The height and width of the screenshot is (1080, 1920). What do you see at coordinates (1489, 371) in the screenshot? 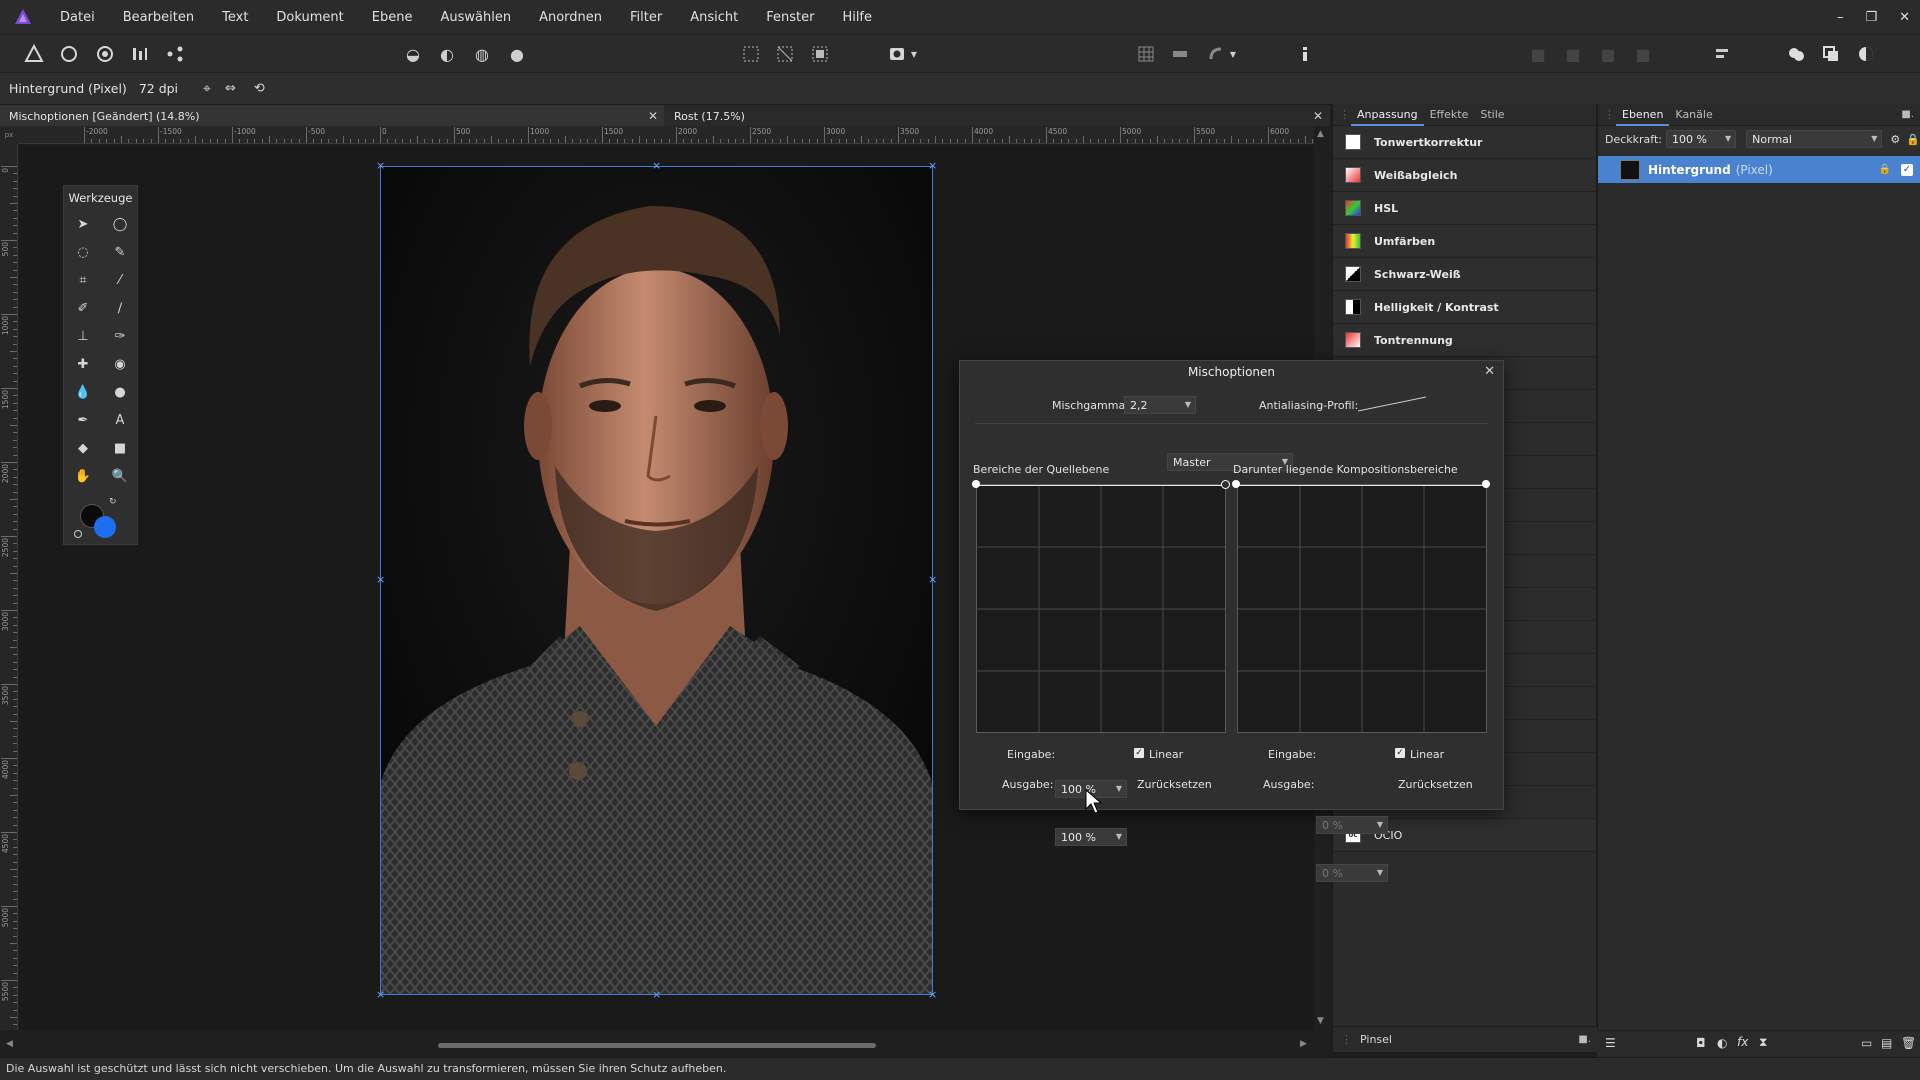
I see `close-dialog-icon: ✕` at bounding box center [1489, 371].